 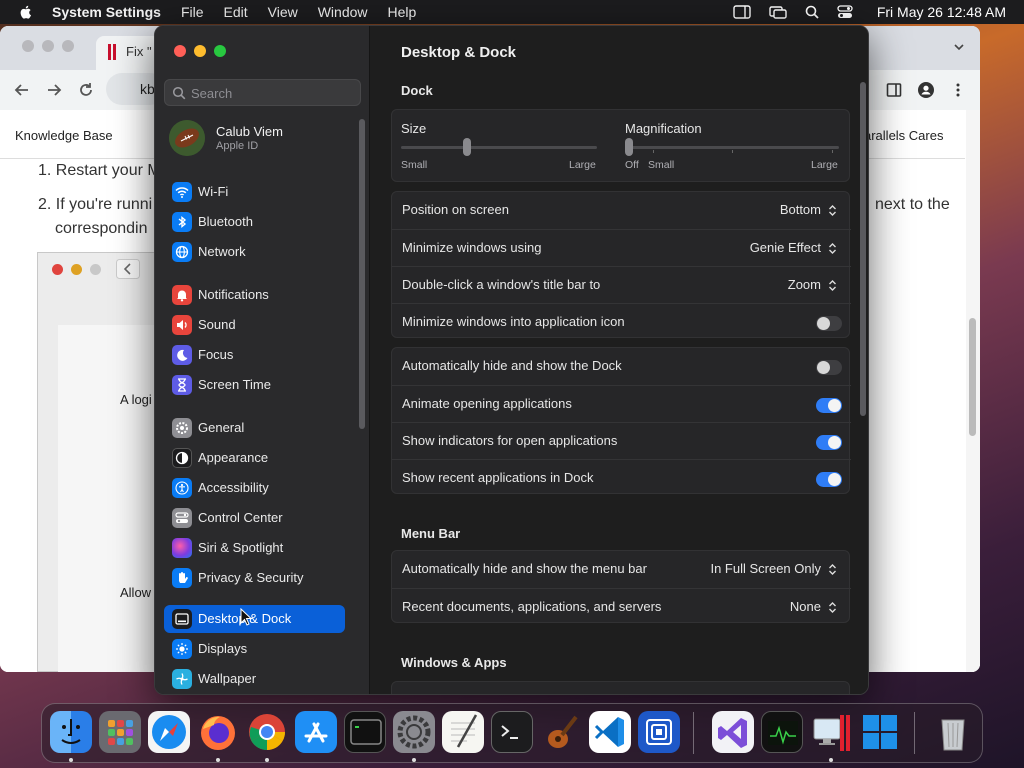 I want to click on menu-window: Window, so click(x=343, y=12).